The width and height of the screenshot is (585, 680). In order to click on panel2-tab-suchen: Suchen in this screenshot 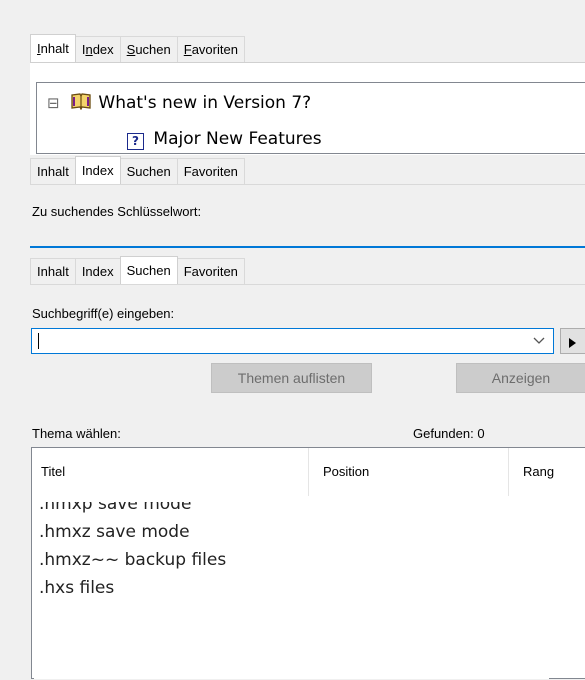, I will do `click(148, 171)`.